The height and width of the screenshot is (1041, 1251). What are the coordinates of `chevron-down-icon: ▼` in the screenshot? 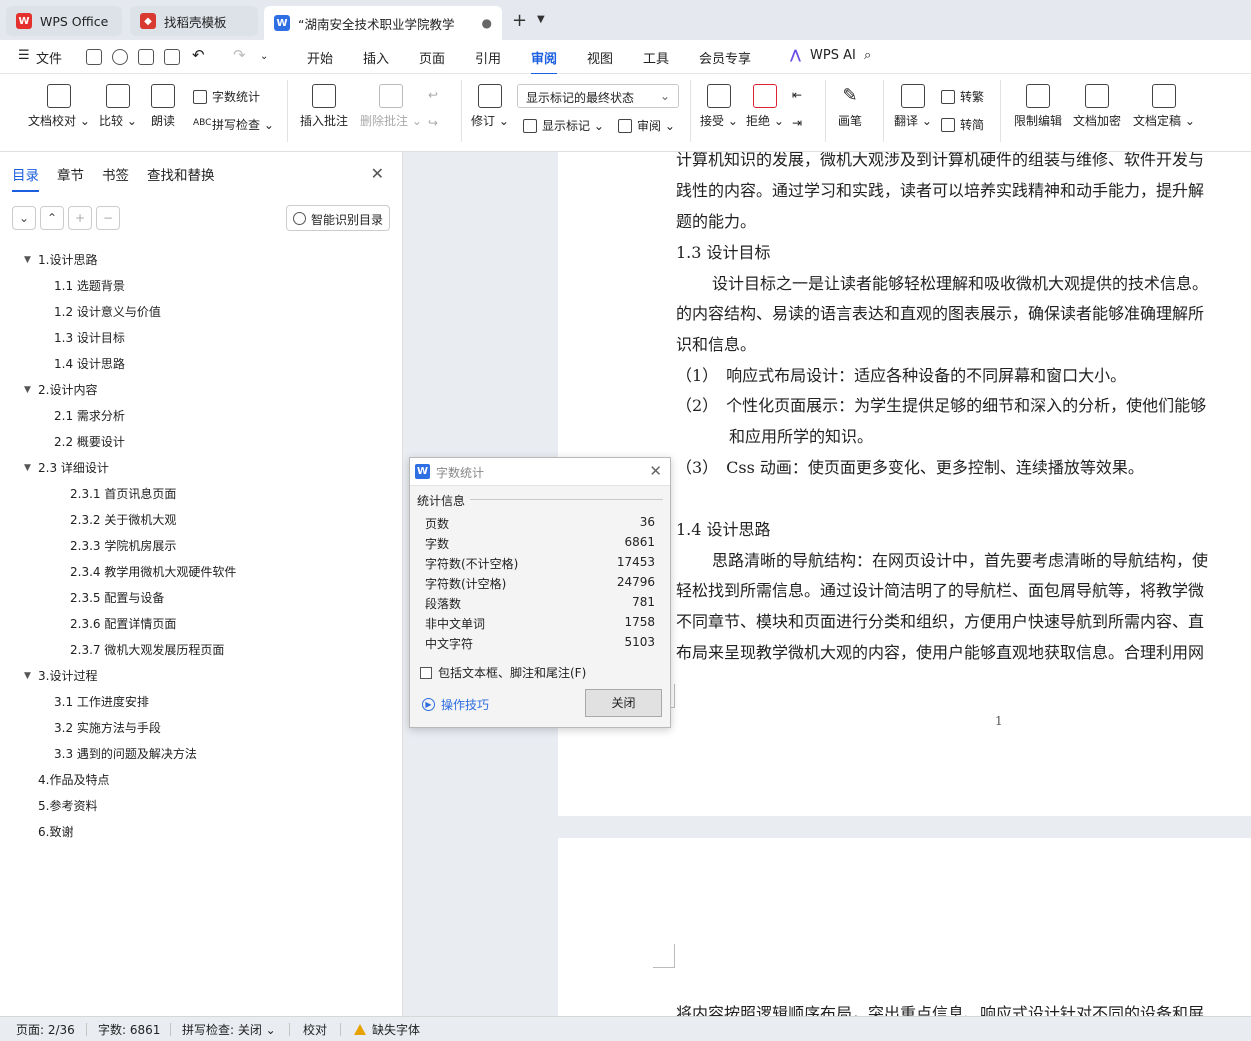 It's located at (541, 19).